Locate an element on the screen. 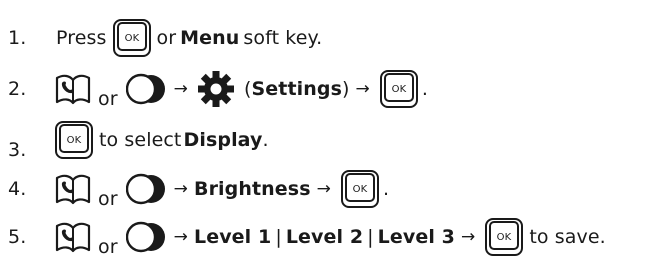 The height and width of the screenshot is (262, 658). step-4: 4. or → Brightness → OK . is located at coordinates (198, 189).